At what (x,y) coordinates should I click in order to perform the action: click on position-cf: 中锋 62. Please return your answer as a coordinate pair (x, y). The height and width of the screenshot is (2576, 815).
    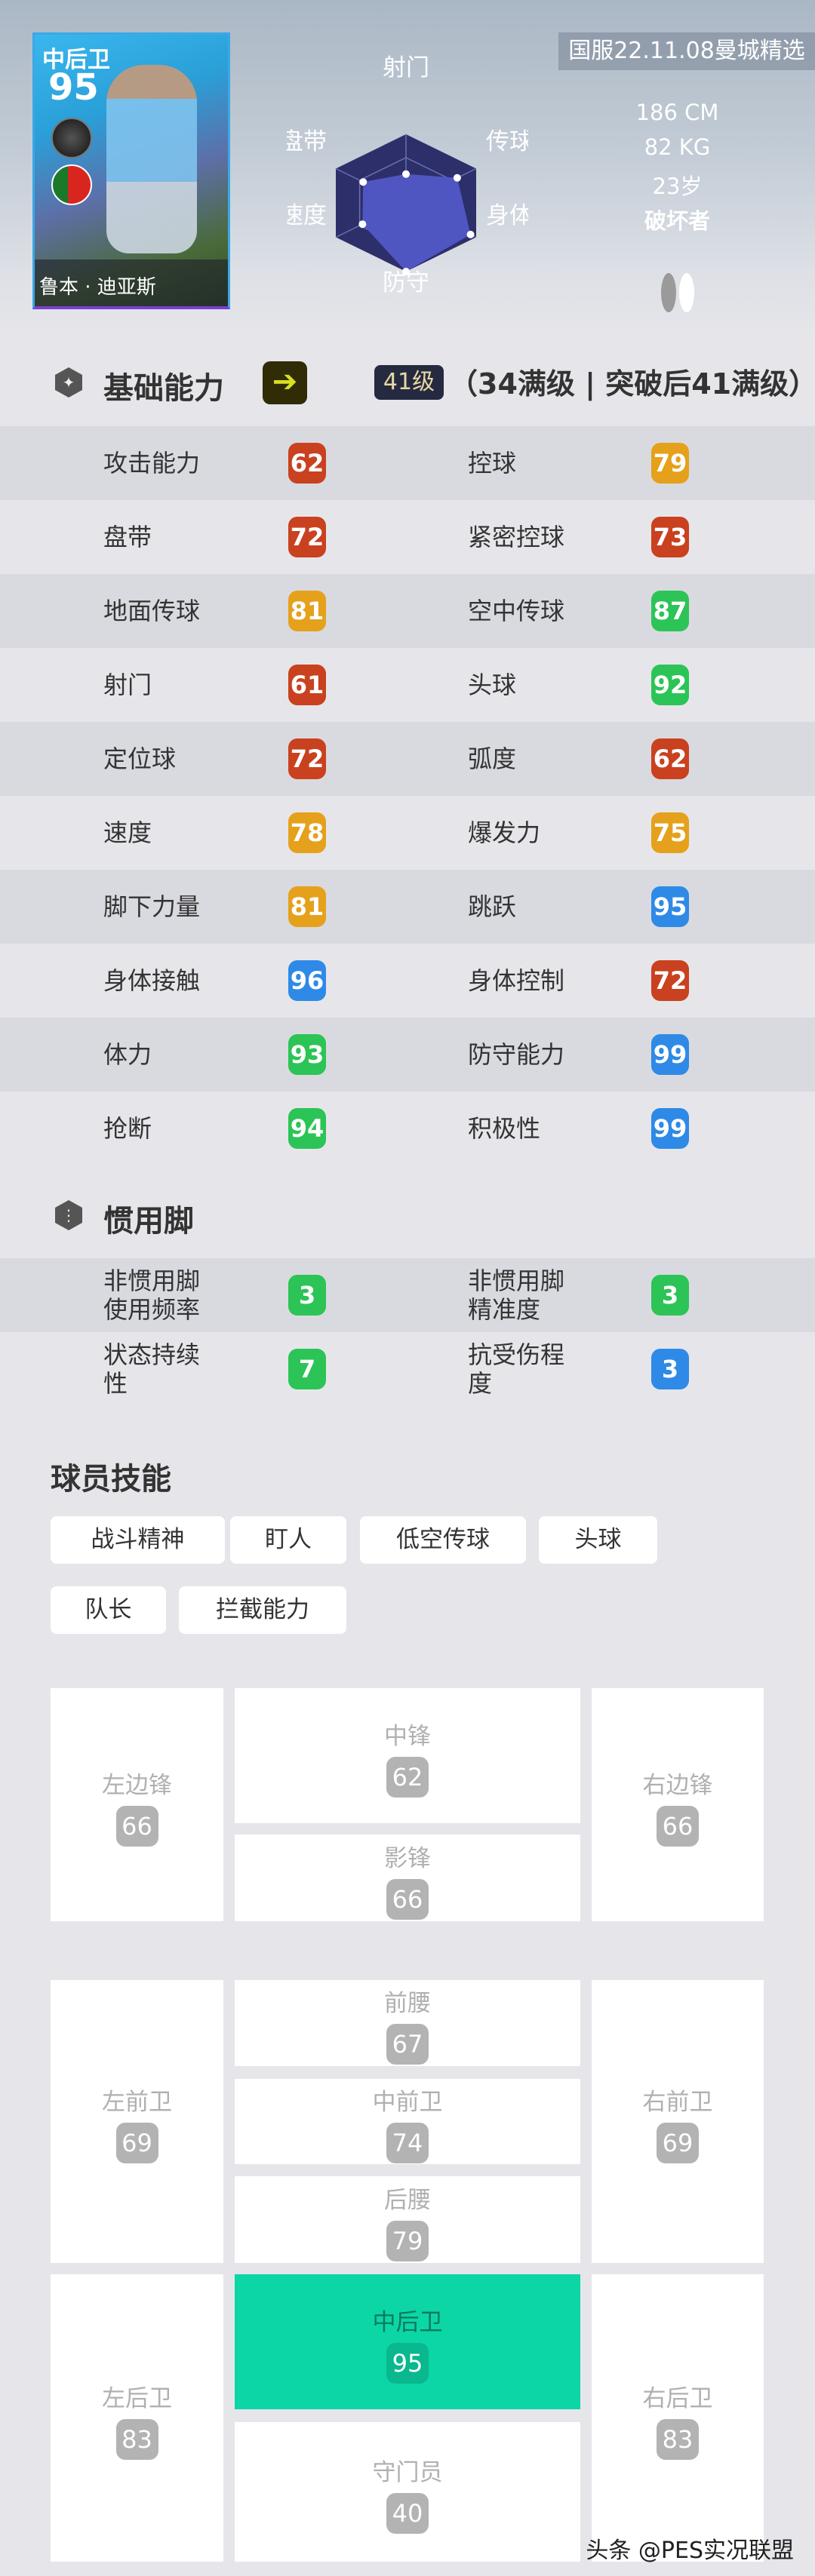
    Looking at the image, I should click on (407, 1755).